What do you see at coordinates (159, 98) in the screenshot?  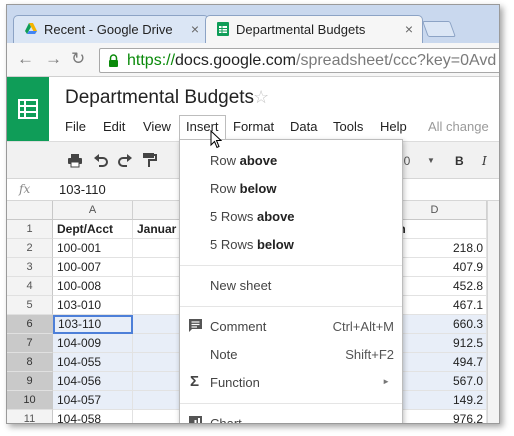 I see `document-title: Departmental Budgets` at bounding box center [159, 98].